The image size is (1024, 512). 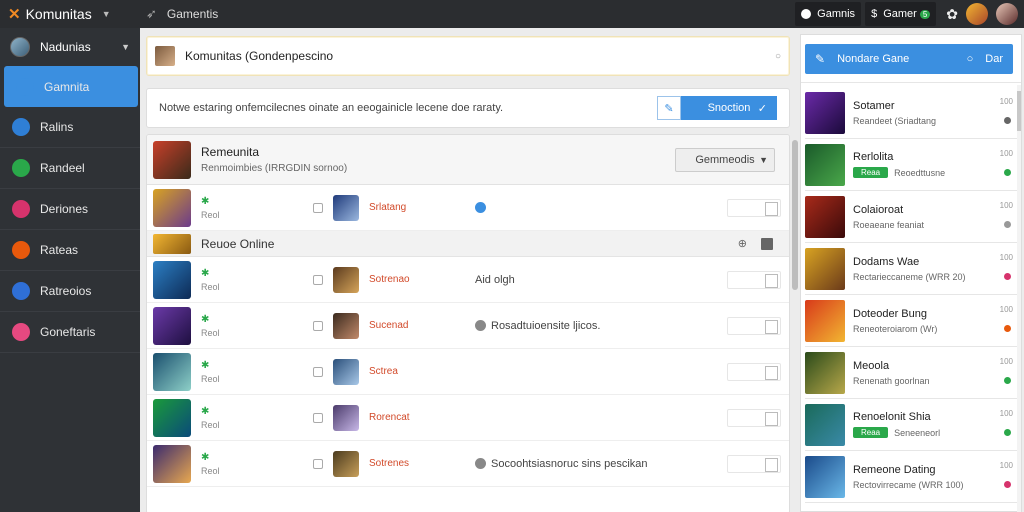 What do you see at coordinates (389, 279) in the screenshot?
I see `member-name: Sotrenao` at bounding box center [389, 279].